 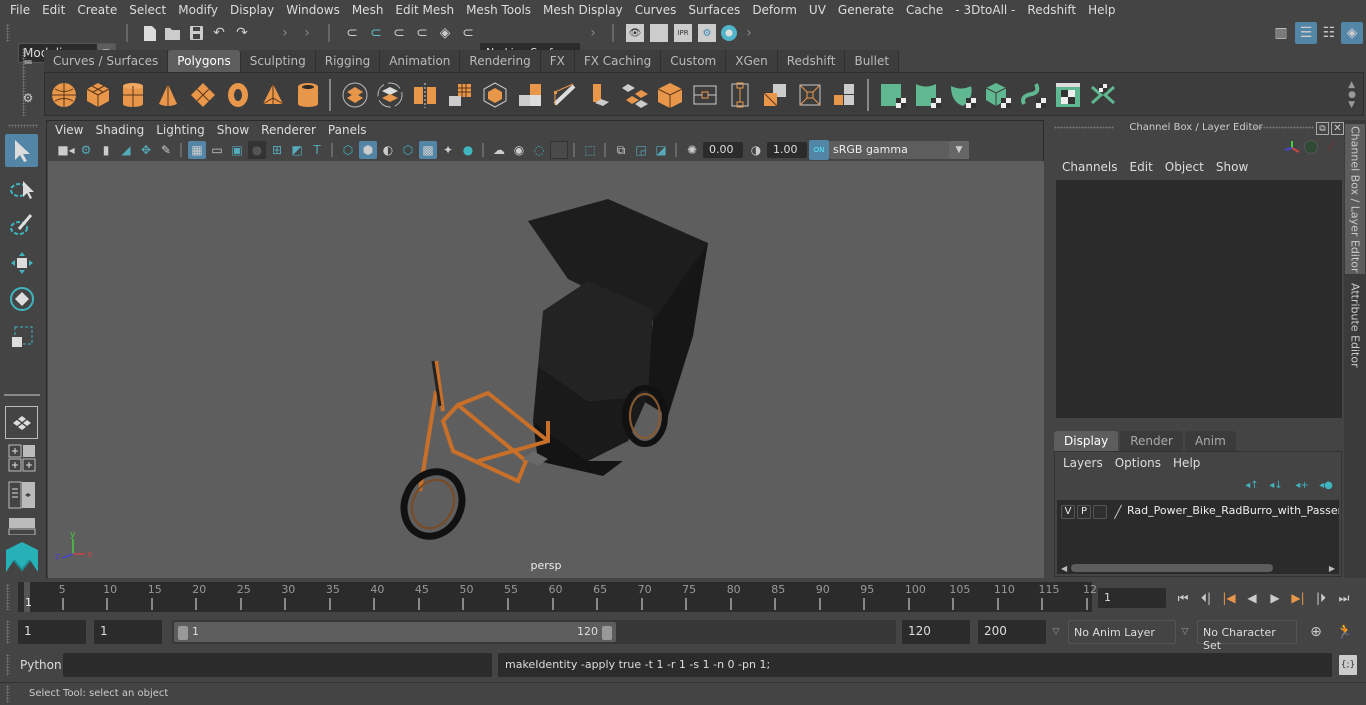 What do you see at coordinates (600, 95) in the screenshot?
I see `extrude-icon` at bounding box center [600, 95].